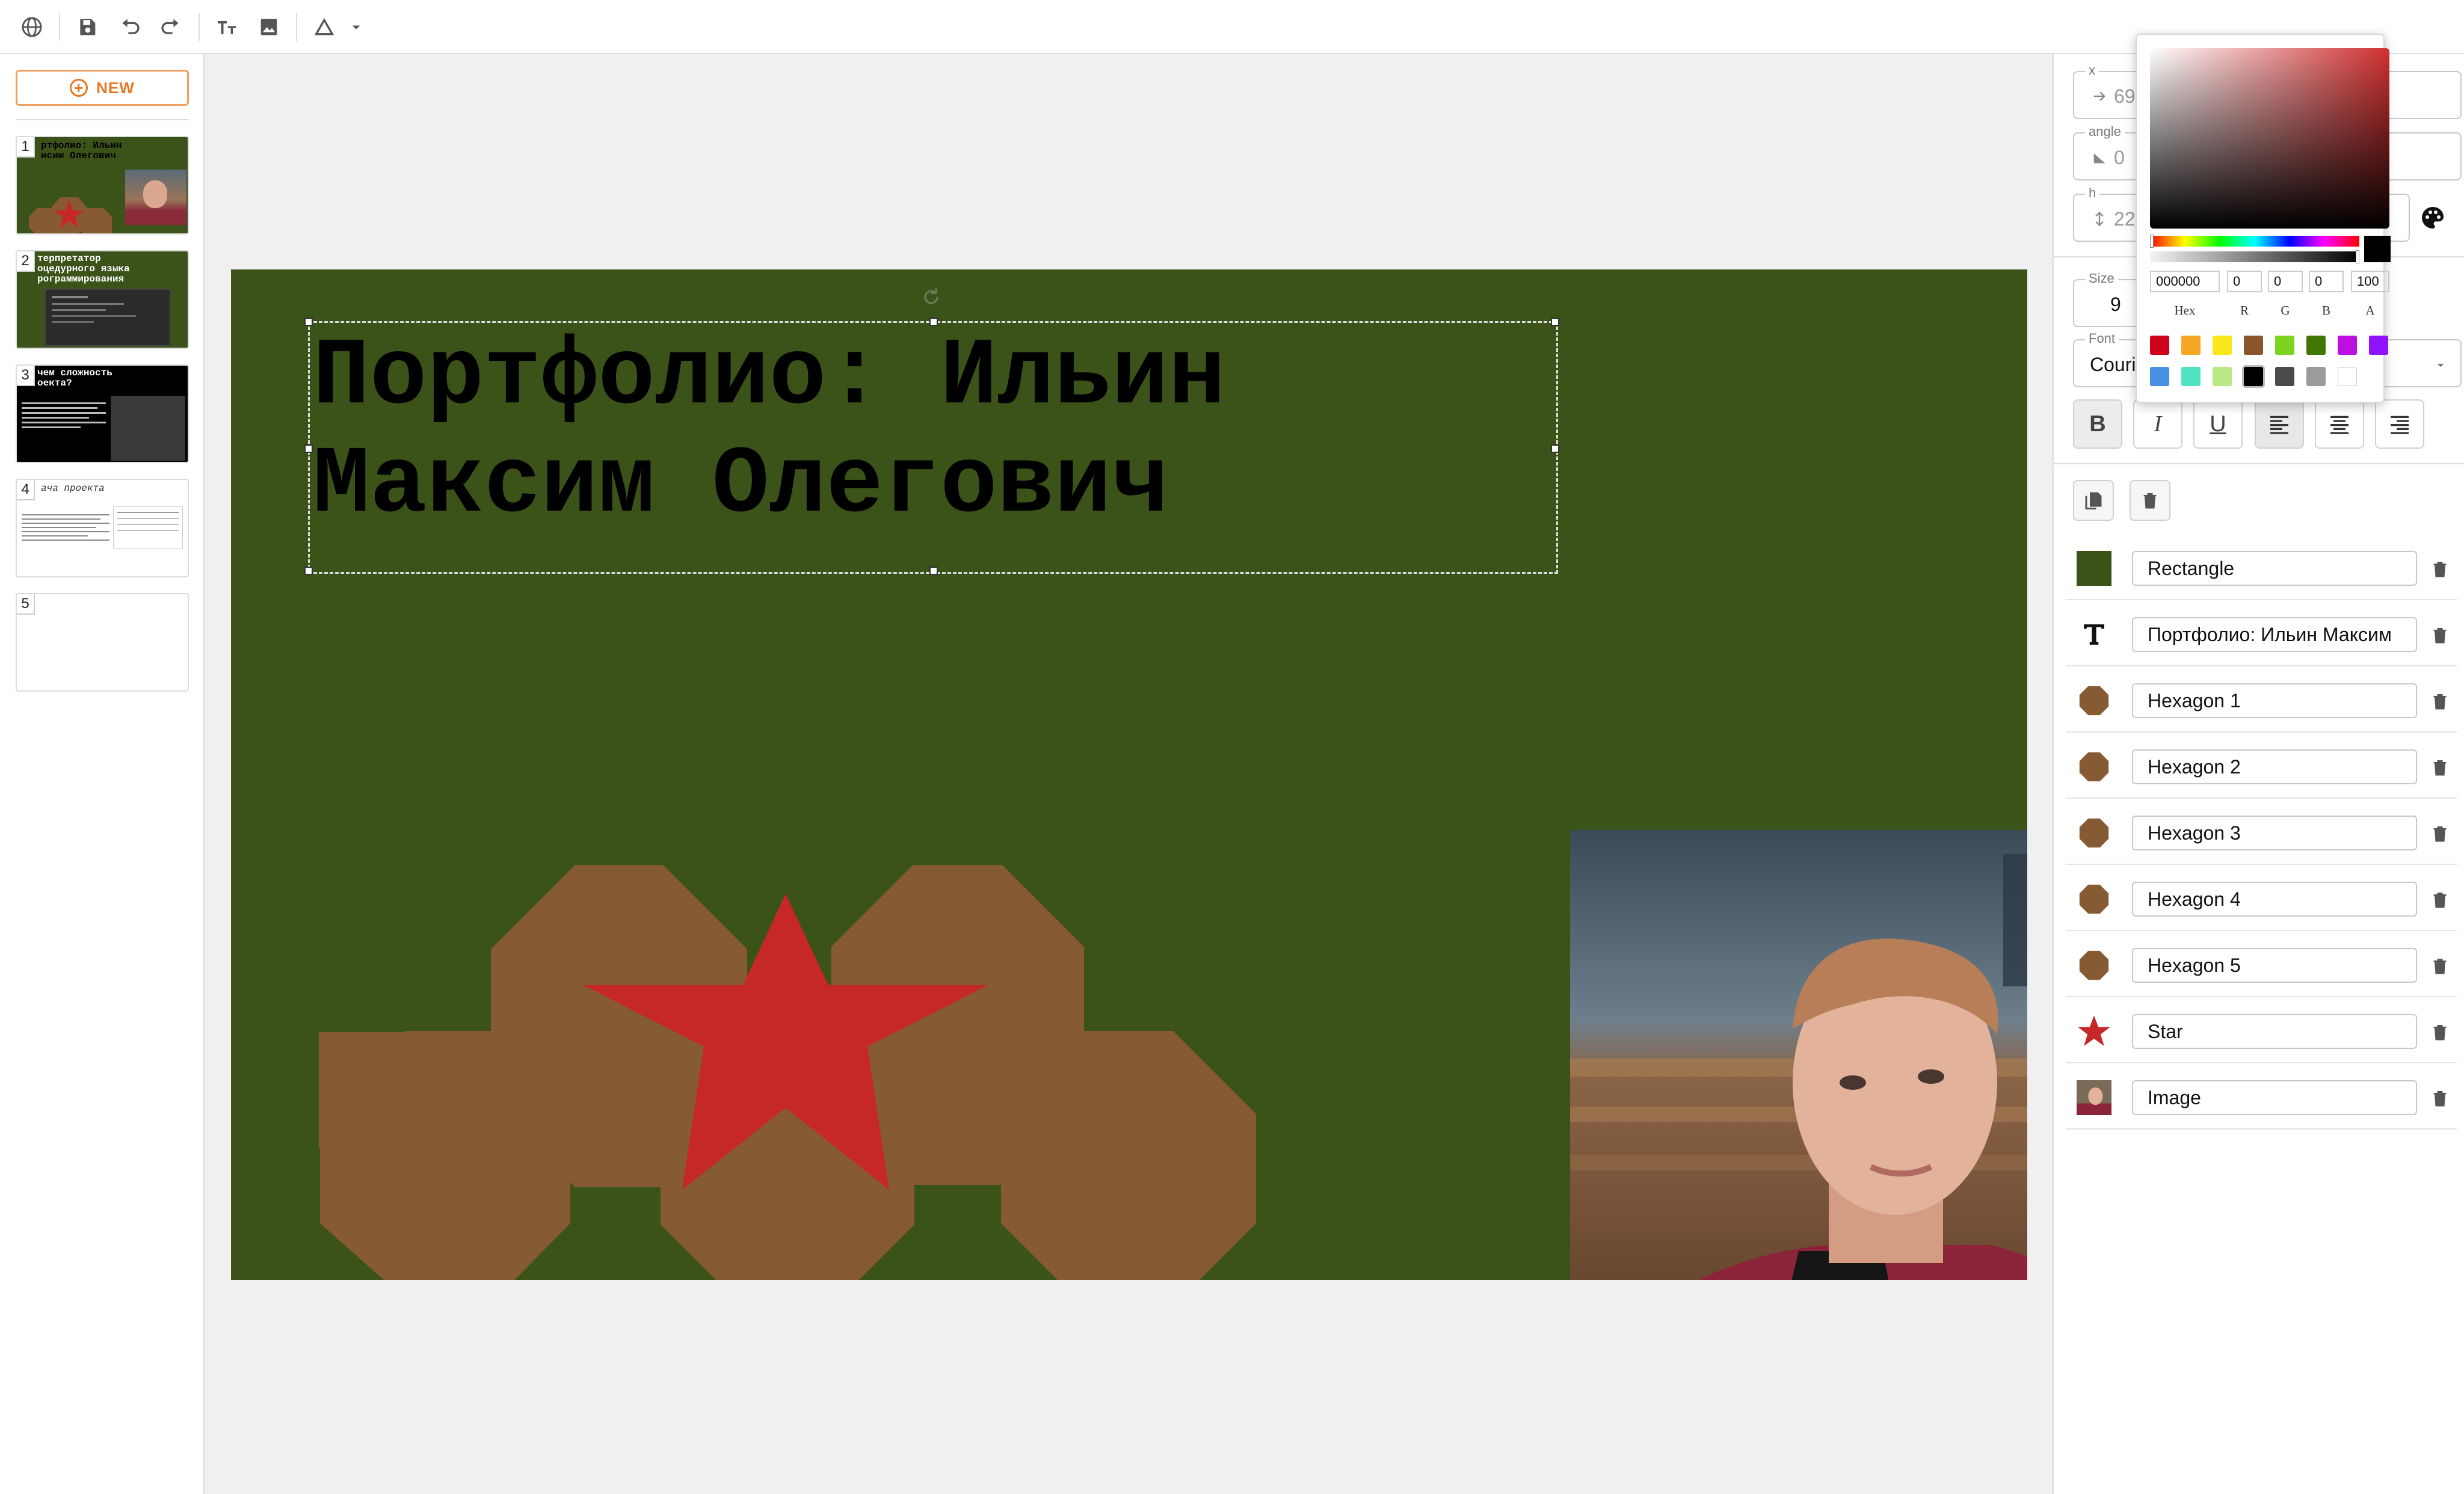 The height and width of the screenshot is (1494, 2464). What do you see at coordinates (931, 297) in the screenshot?
I see `rotate-icon` at bounding box center [931, 297].